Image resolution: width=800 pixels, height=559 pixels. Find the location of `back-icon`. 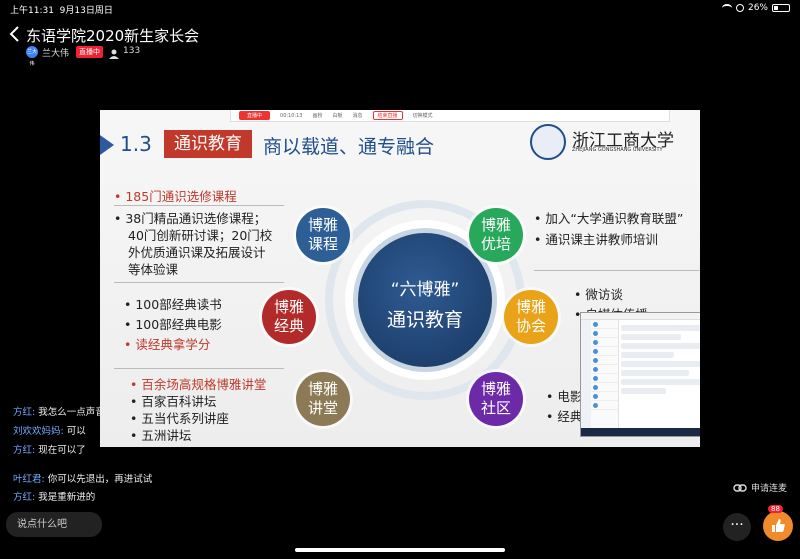

back-icon is located at coordinates (14, 34).